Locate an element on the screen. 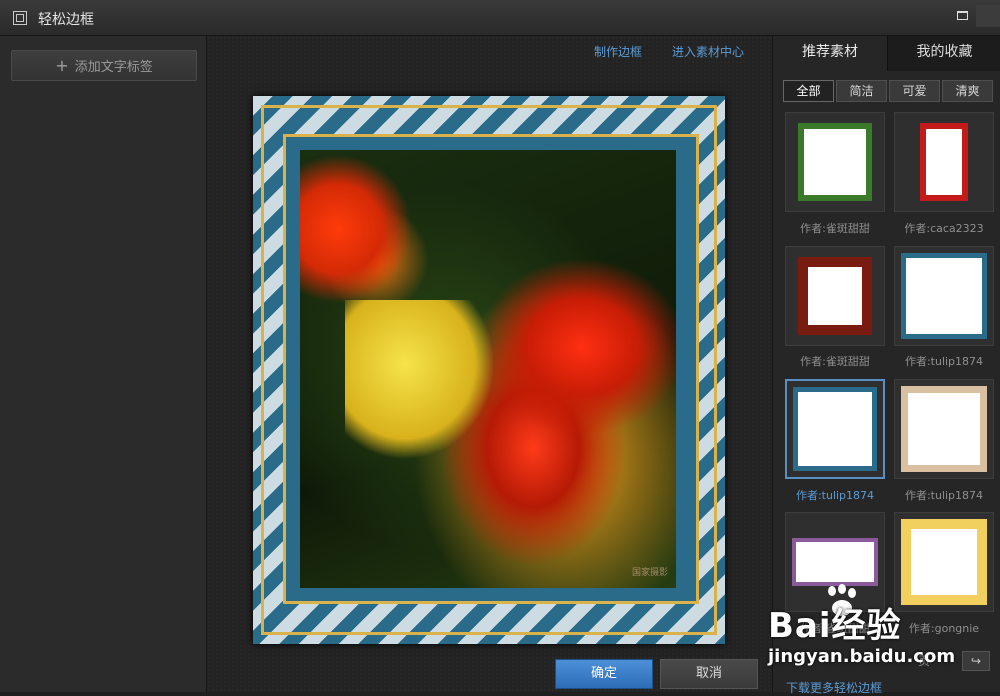 The height and width of the screenshot is (696, 1000). title-bar: 轻松边框 is located at coordinates (500, 18).